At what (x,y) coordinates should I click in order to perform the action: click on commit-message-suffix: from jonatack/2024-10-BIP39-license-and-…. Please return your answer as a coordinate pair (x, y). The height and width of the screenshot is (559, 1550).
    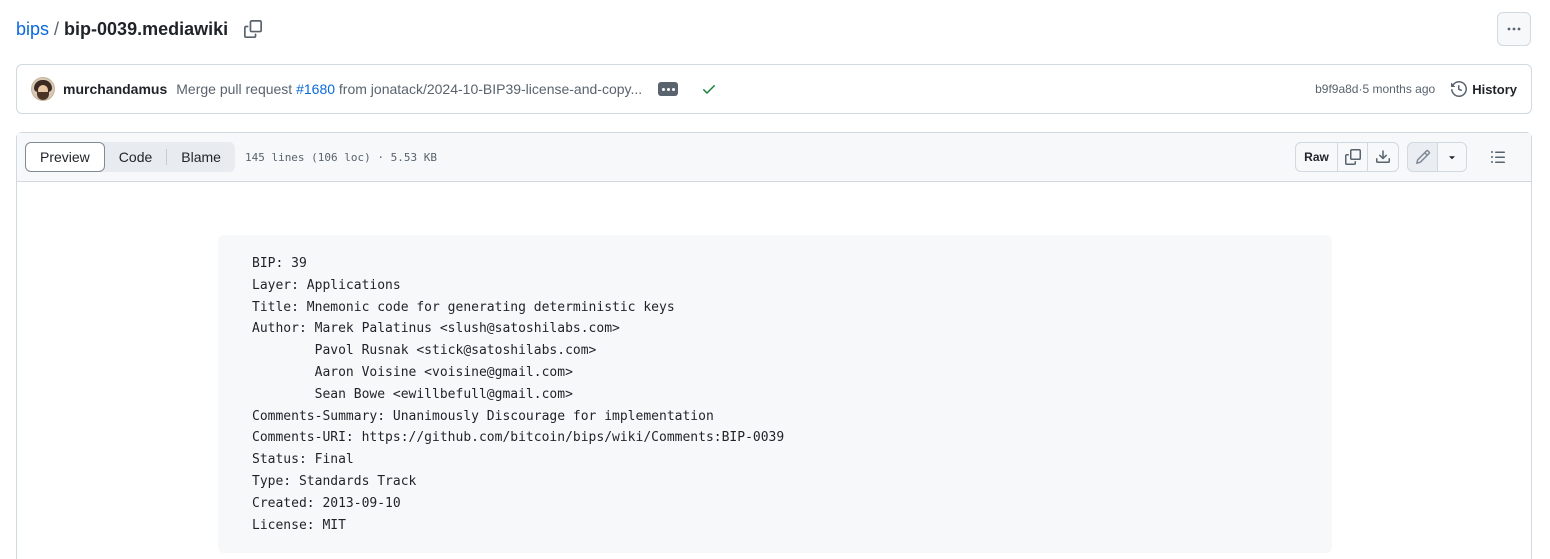
    Looking at the image, I should click on (488, 89).